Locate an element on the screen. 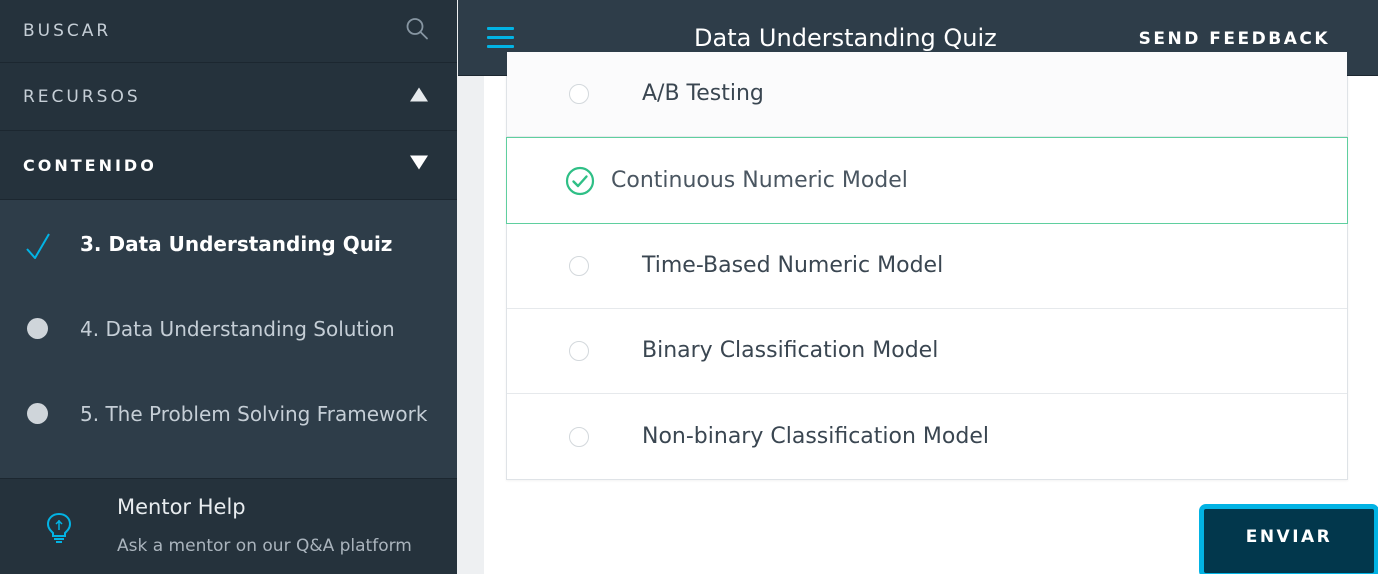  hamburger-icon is located at coordinates (500, 39).